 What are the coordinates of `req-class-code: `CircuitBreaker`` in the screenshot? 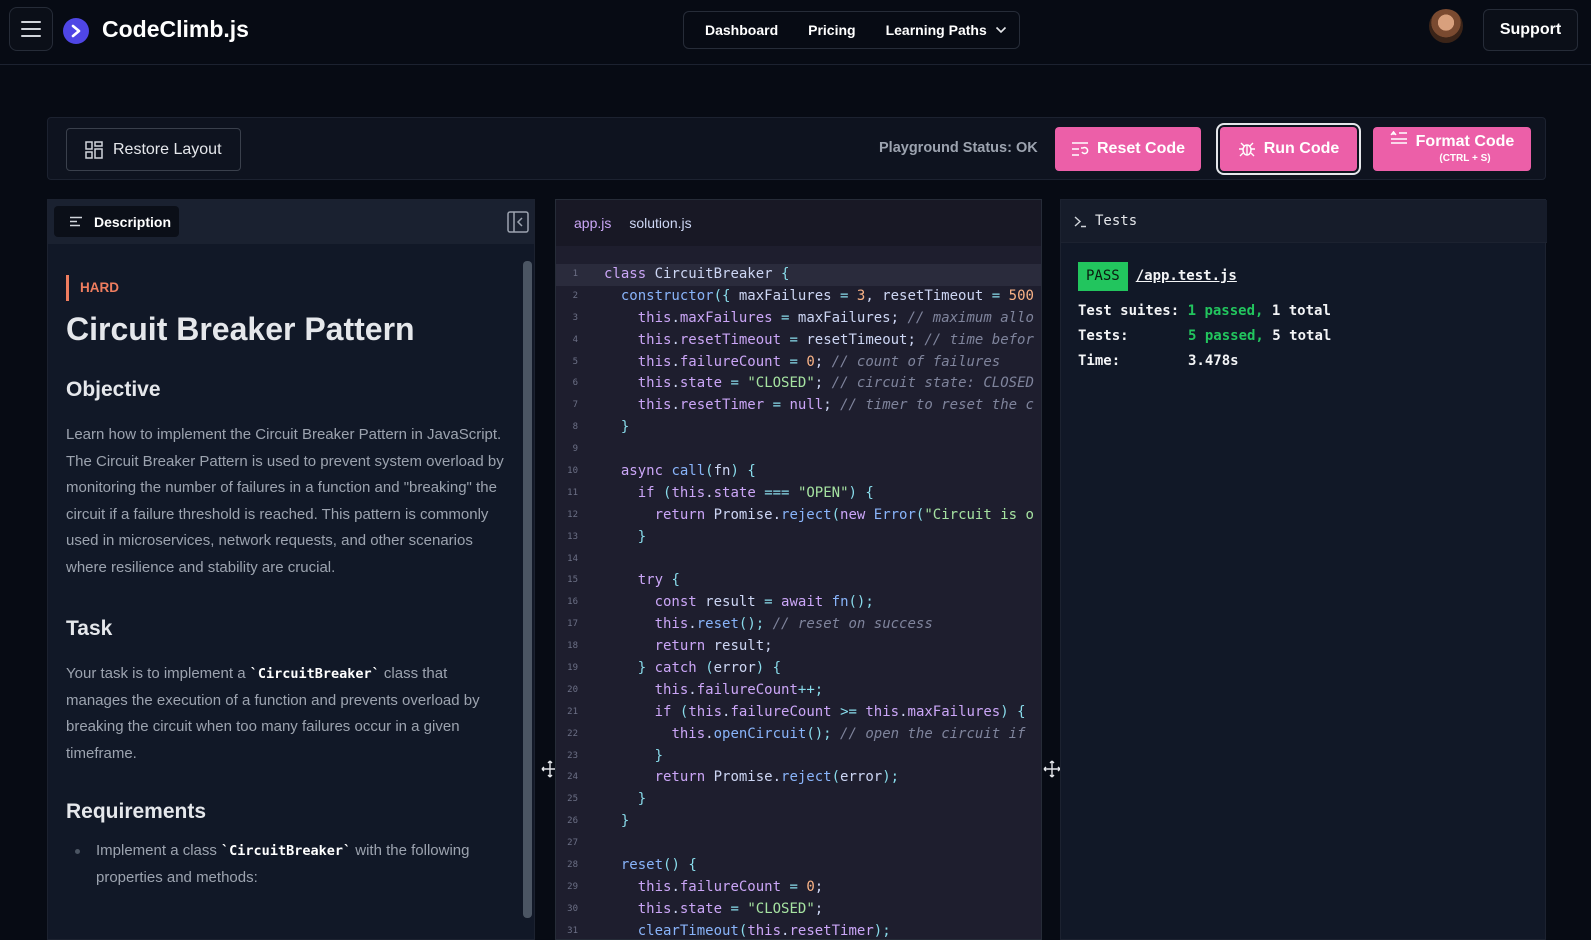 It's located at (286, 851).